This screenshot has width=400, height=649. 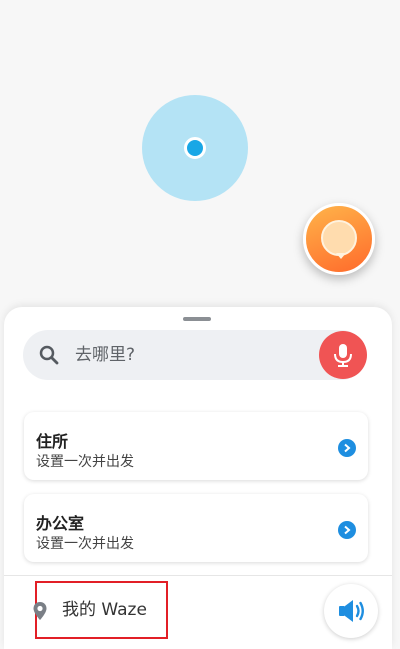 What do you see at coordinates (197, 319) in the screenshot?
I see `sheet-grabber` at bounding box center [197, 319].